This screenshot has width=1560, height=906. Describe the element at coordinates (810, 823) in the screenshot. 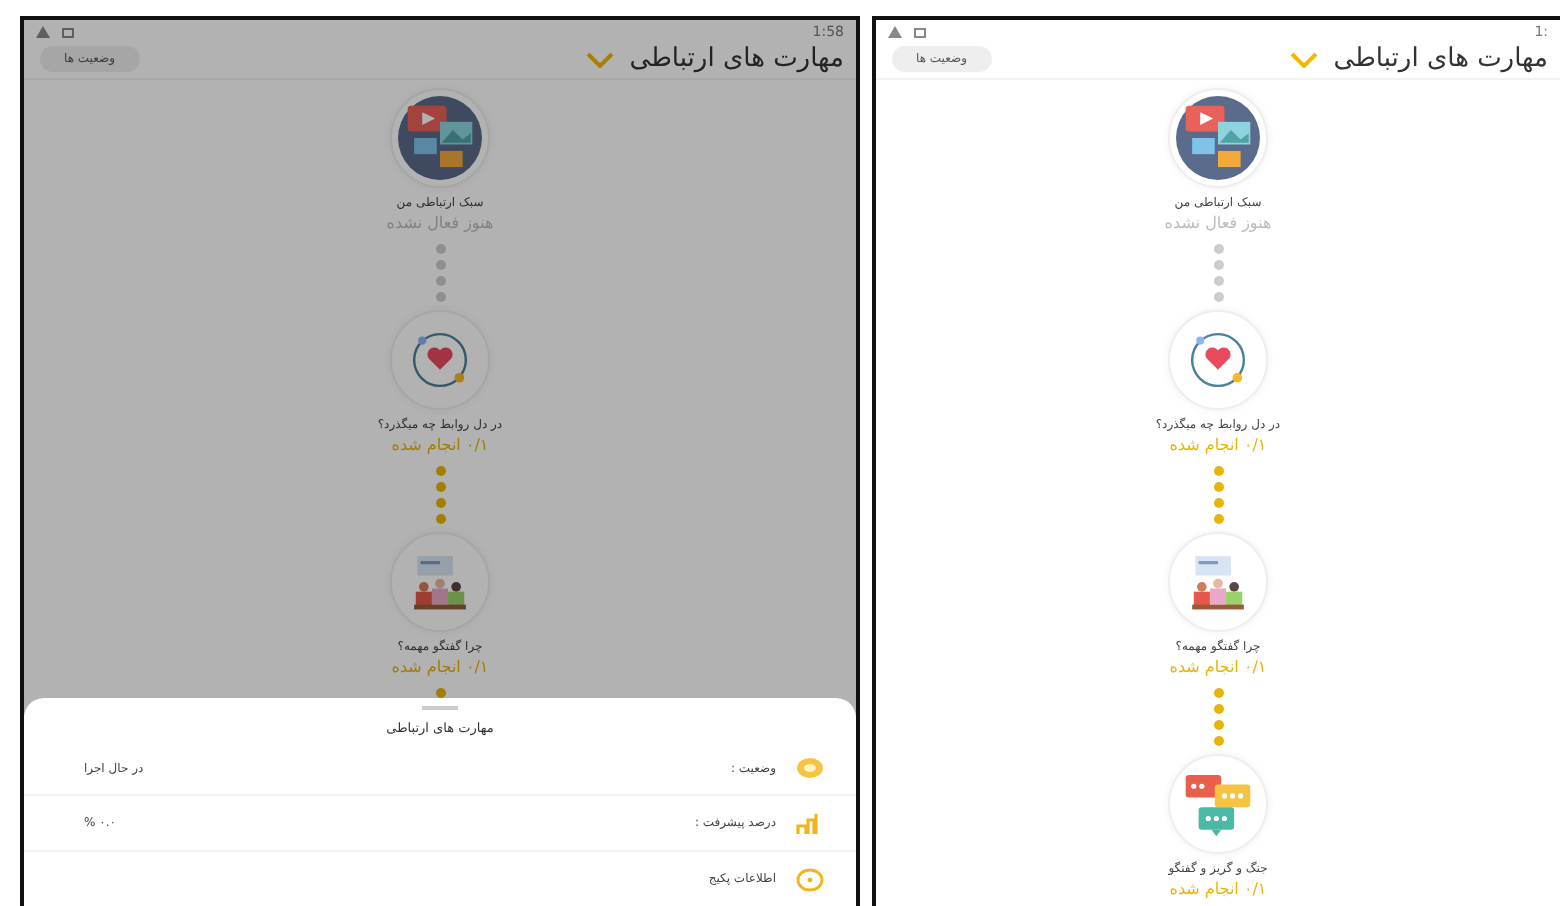

I see `progress-icon` at that location.